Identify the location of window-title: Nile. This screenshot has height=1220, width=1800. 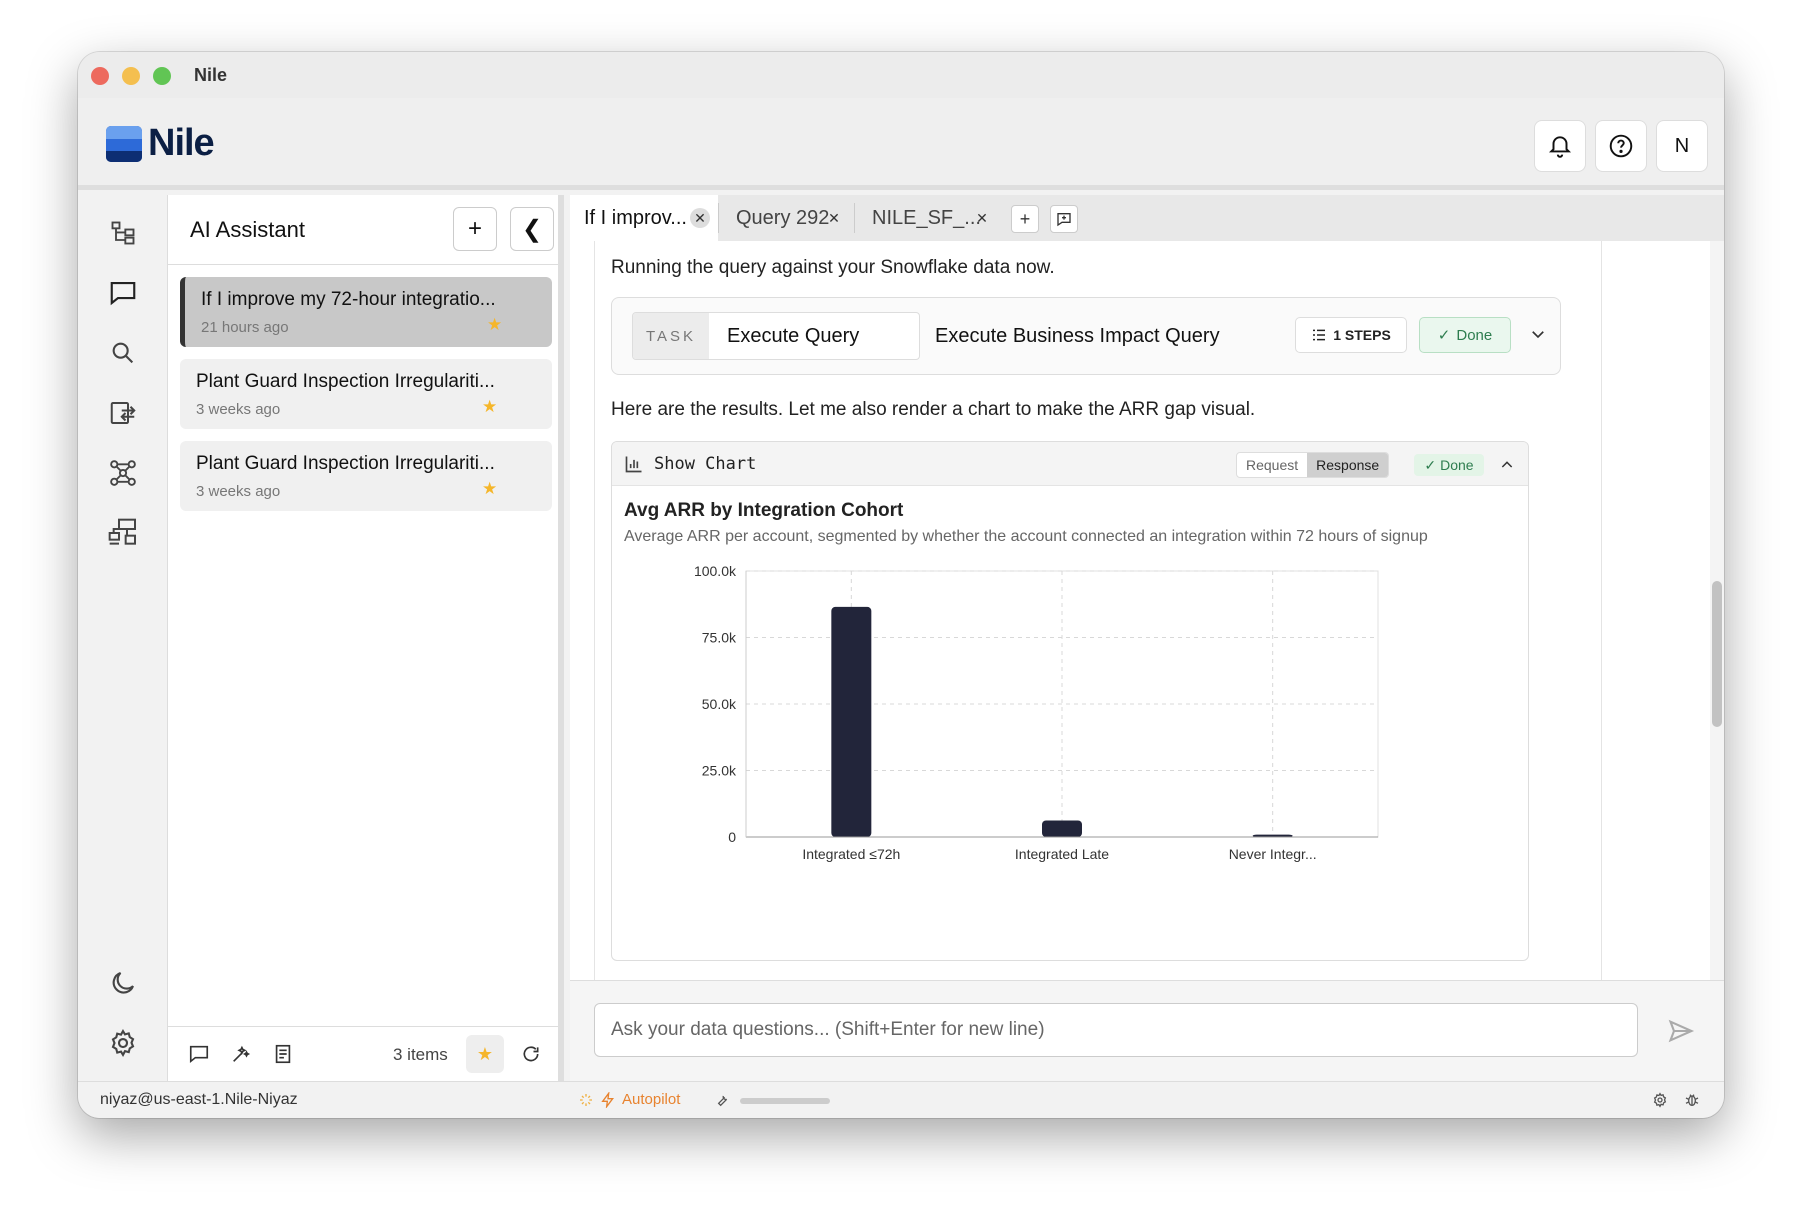
(211, 75).